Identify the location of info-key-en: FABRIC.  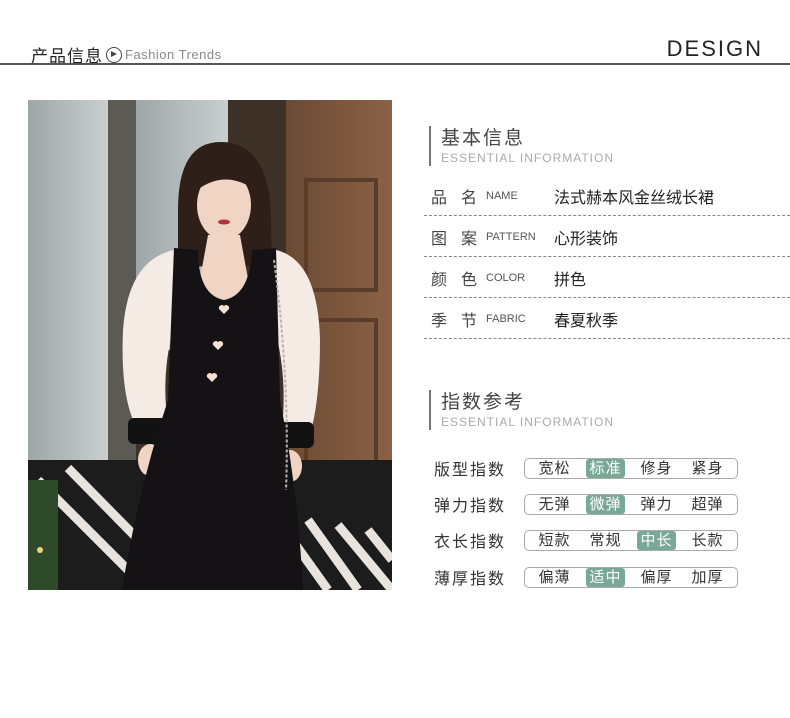
(506, 318).